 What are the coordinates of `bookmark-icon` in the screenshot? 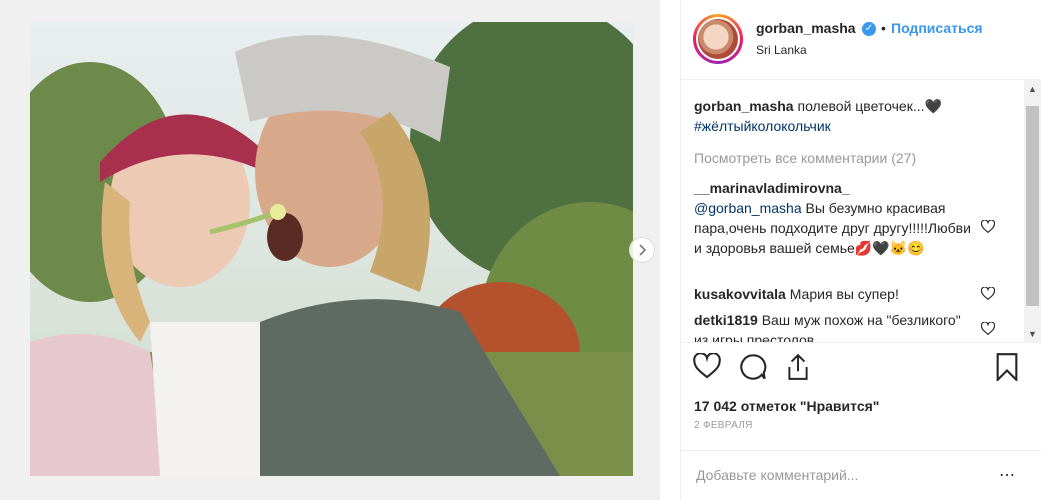 It's located at (1007, 369).